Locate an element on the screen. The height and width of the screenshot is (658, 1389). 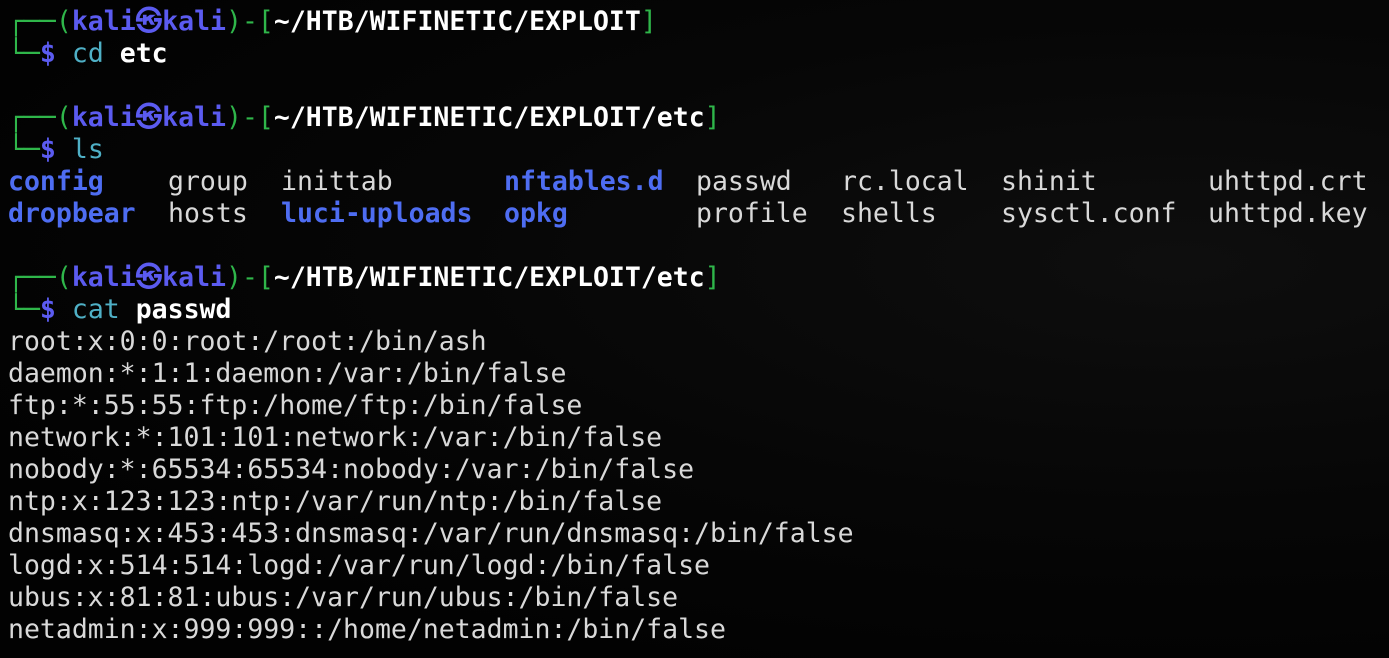
ls-entry-file: passwd is located at coordinates (744, 181).